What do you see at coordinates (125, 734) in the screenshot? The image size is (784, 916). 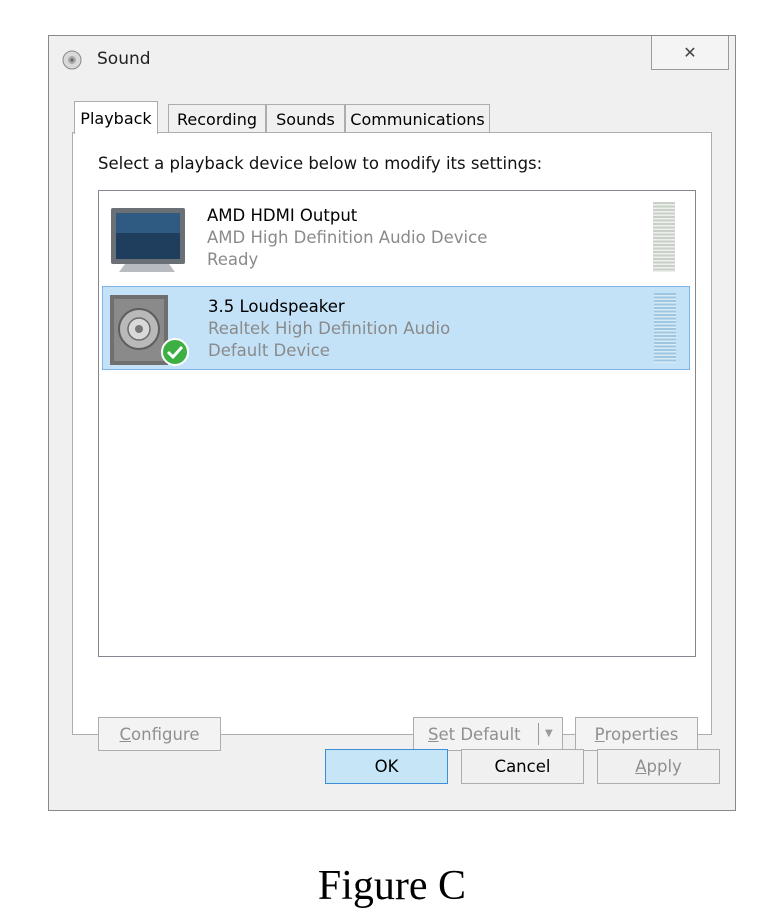 I see `configure-accesskey: C` at bounding box center [125, 734].